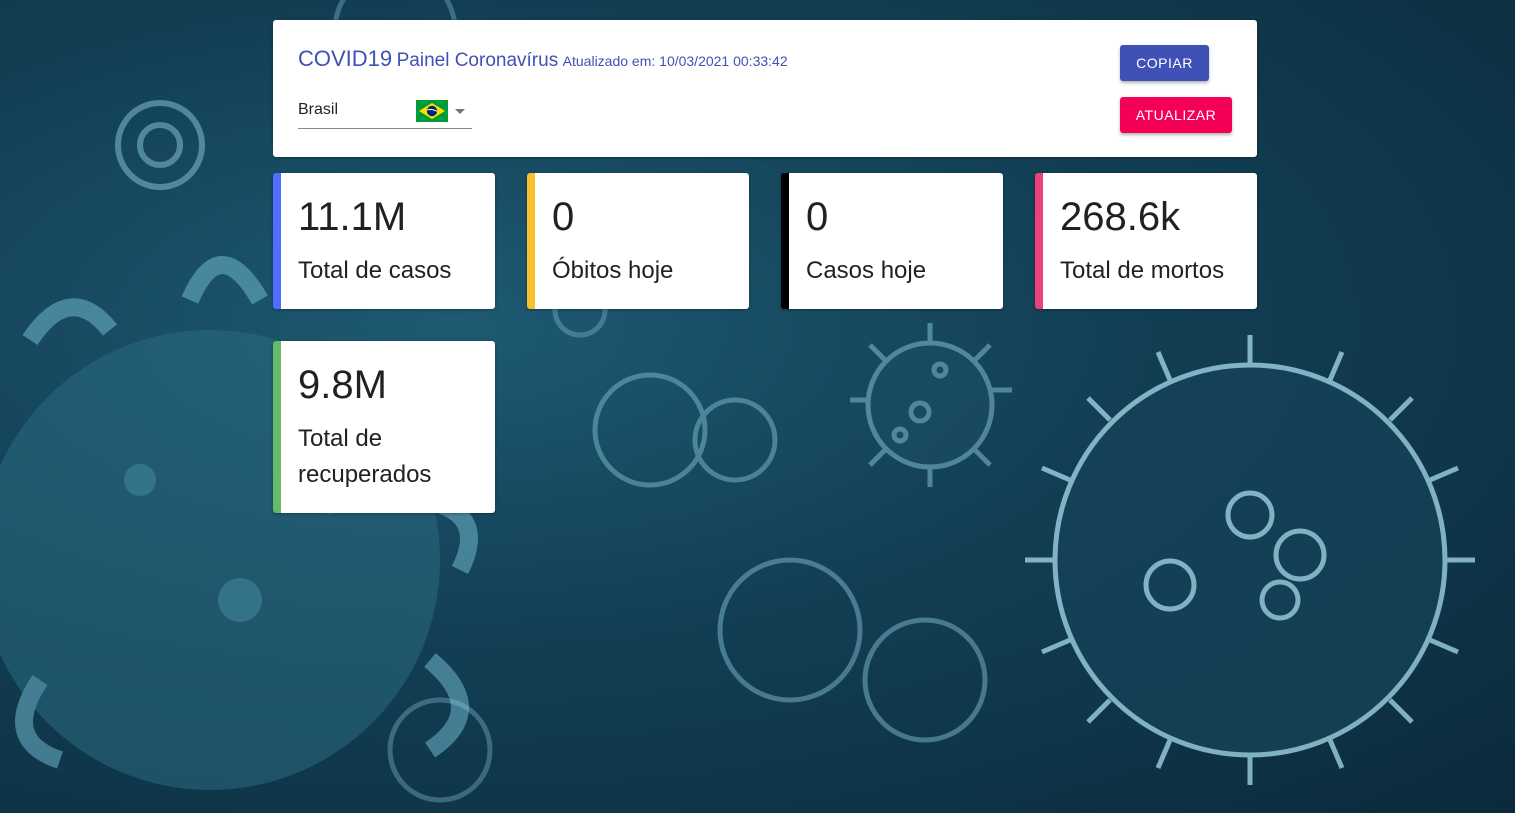 Image resolution: width=1515 pixels, height=813 pixels. What do you see at coordinates (638, 241) in the screenshot?
I see `stat-card-deaths-today: 0 Óbitos hoje` at bounding box center [638, 241].